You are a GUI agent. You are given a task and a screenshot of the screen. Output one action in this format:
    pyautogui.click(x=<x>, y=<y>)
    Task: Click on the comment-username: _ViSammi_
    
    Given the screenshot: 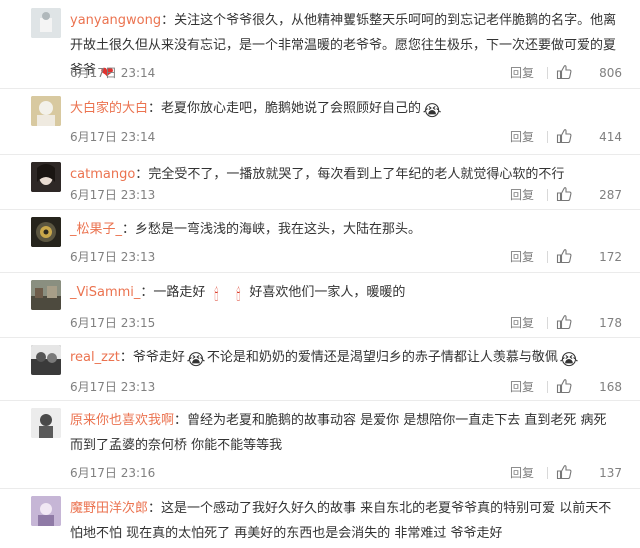 What is the action you would take?
    pyautogui.click(x=105, y=292)
    